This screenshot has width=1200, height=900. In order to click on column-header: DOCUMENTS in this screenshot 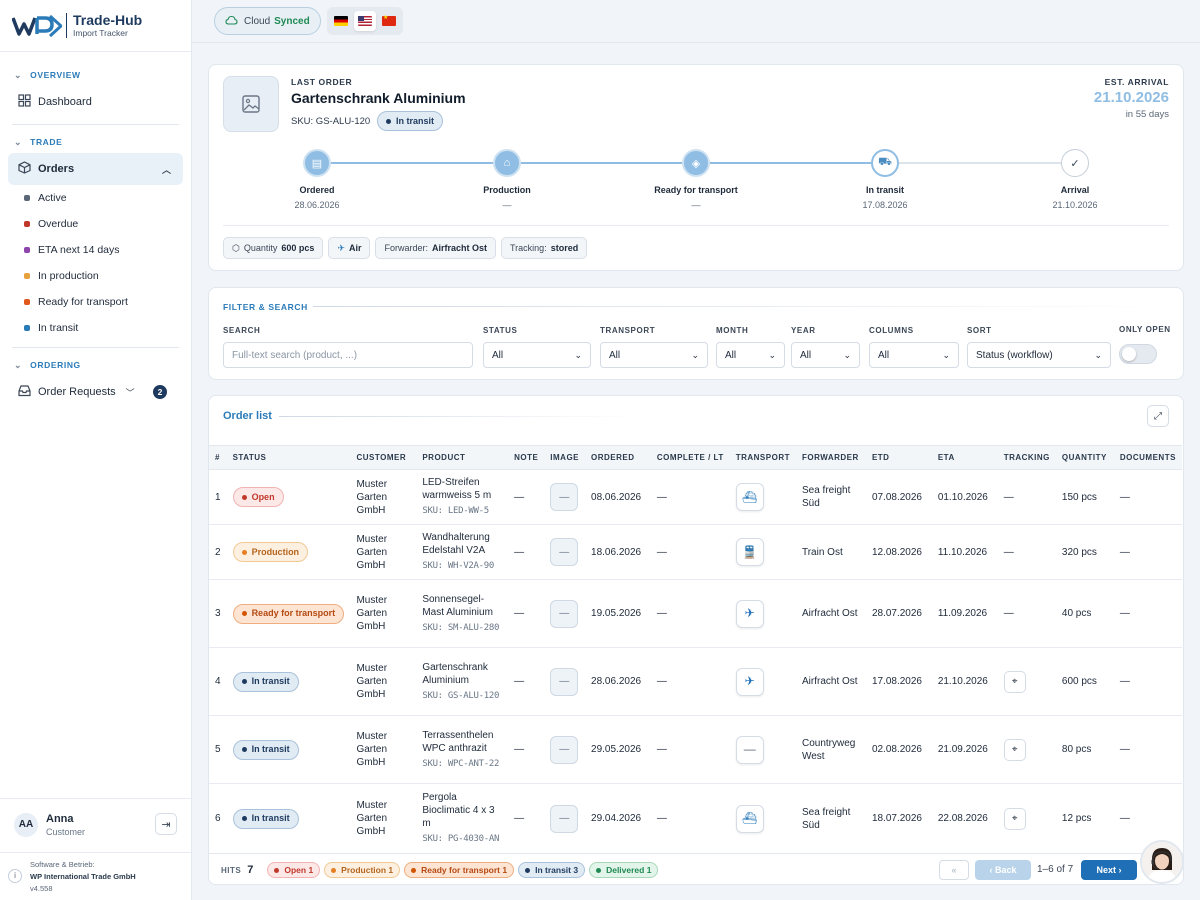, I will do `click(1147, 457)`.